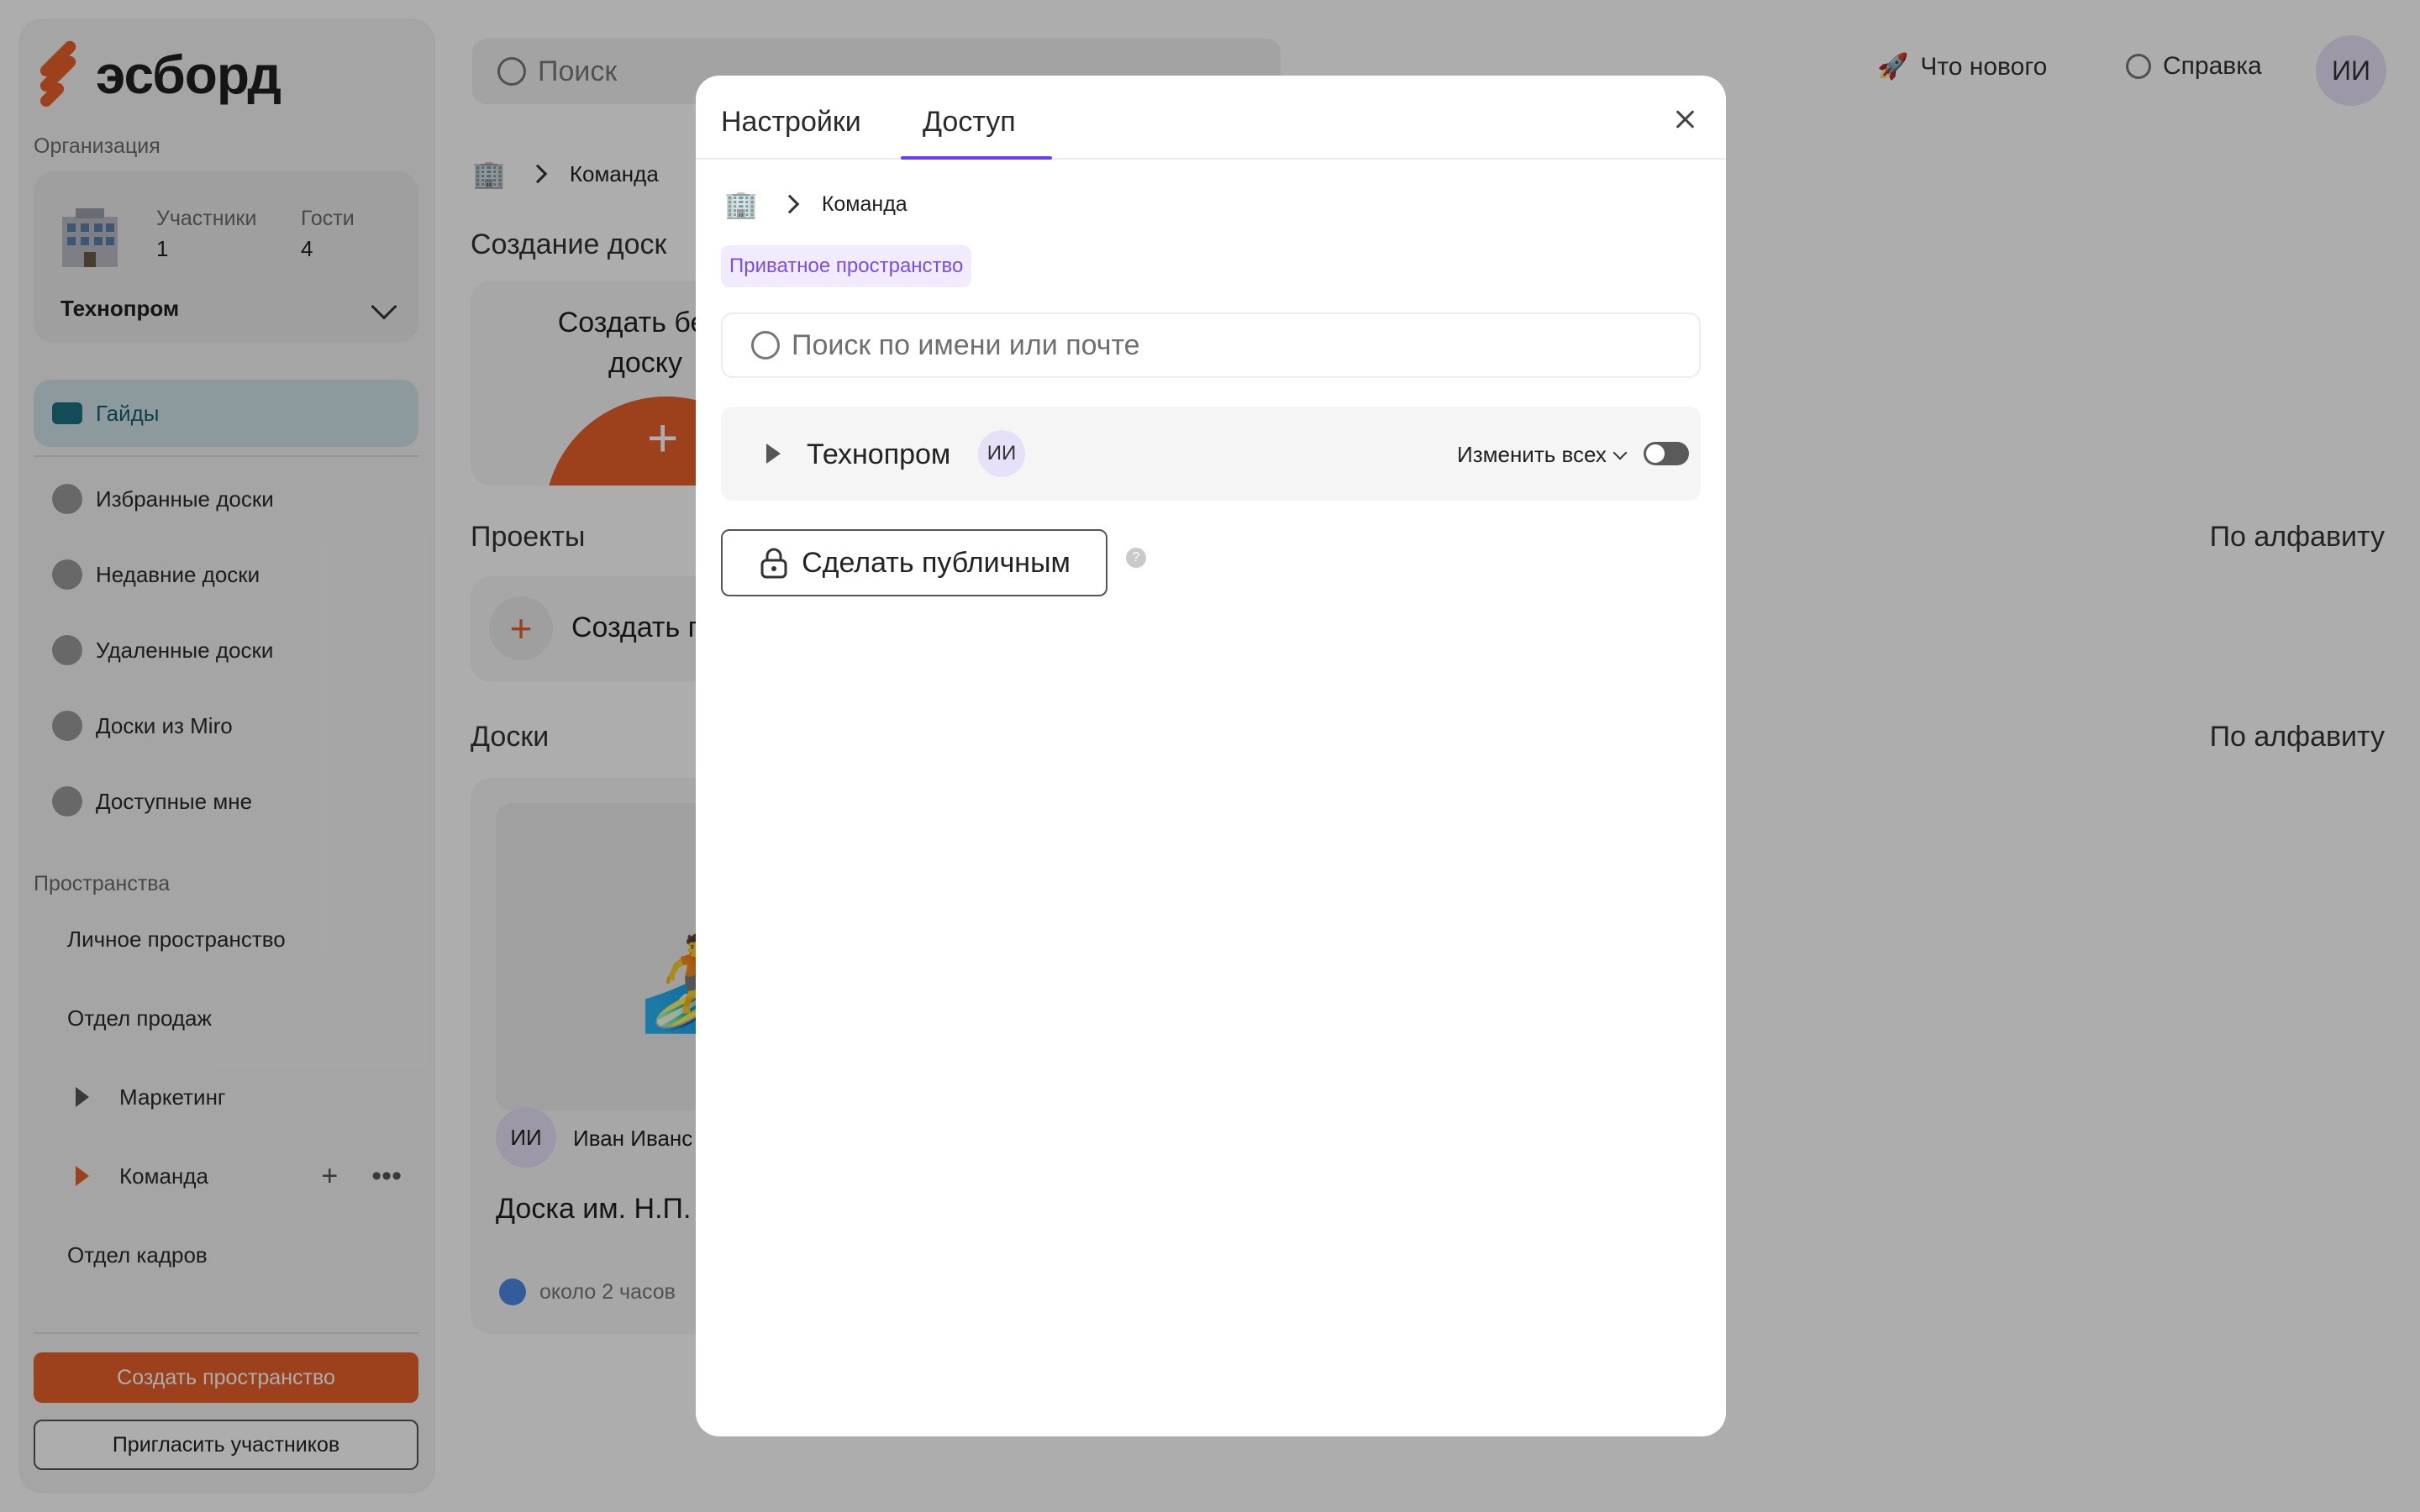 Image resolution: width=2420 pixels, height=1512 pixels. Describe the element at coordinates (790, 204) in the screenshot. I see `chevron-right-icon` at that location.